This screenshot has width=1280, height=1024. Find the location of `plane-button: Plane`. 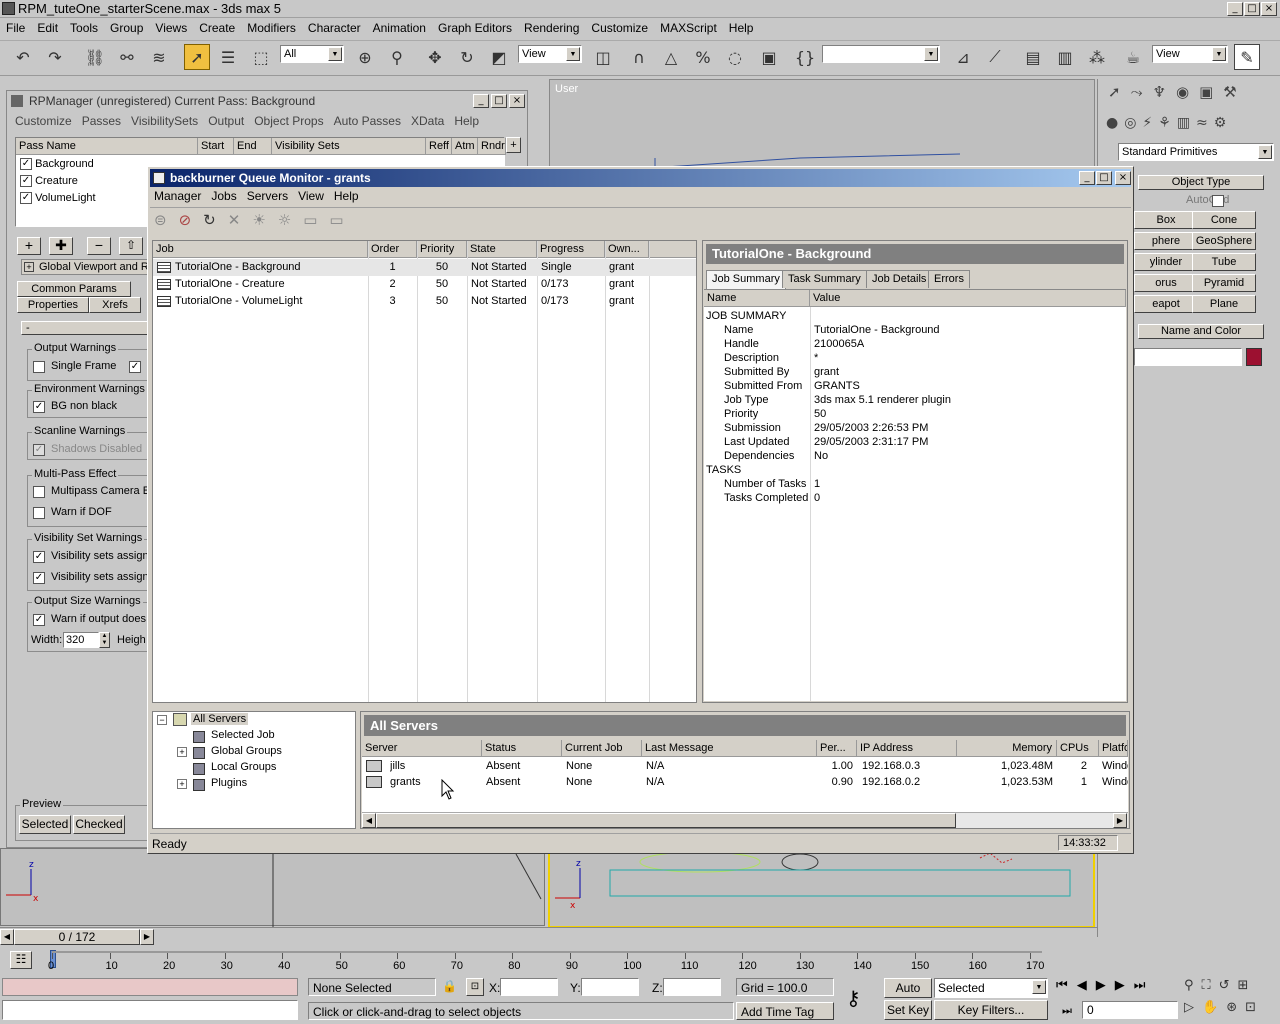

plane-button: Plane is located at coordinates (1224, 304).